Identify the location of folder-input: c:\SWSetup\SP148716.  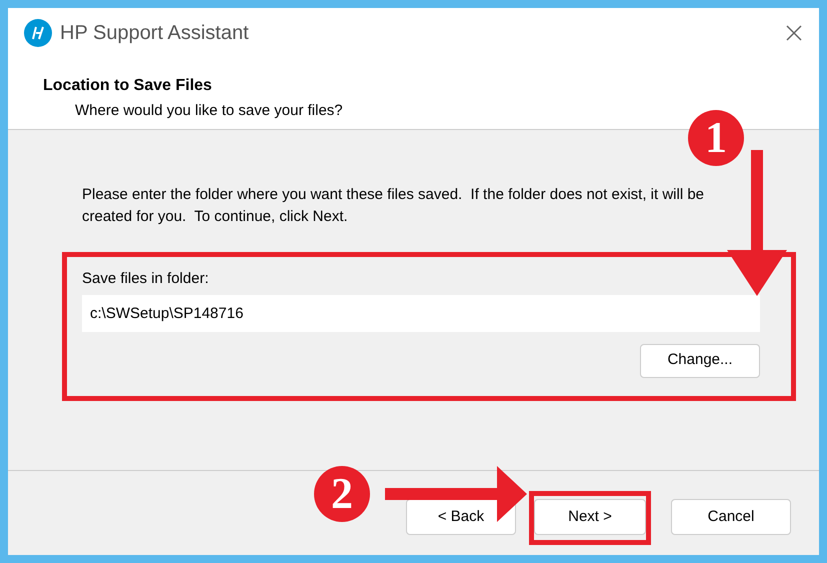
(421, 313).